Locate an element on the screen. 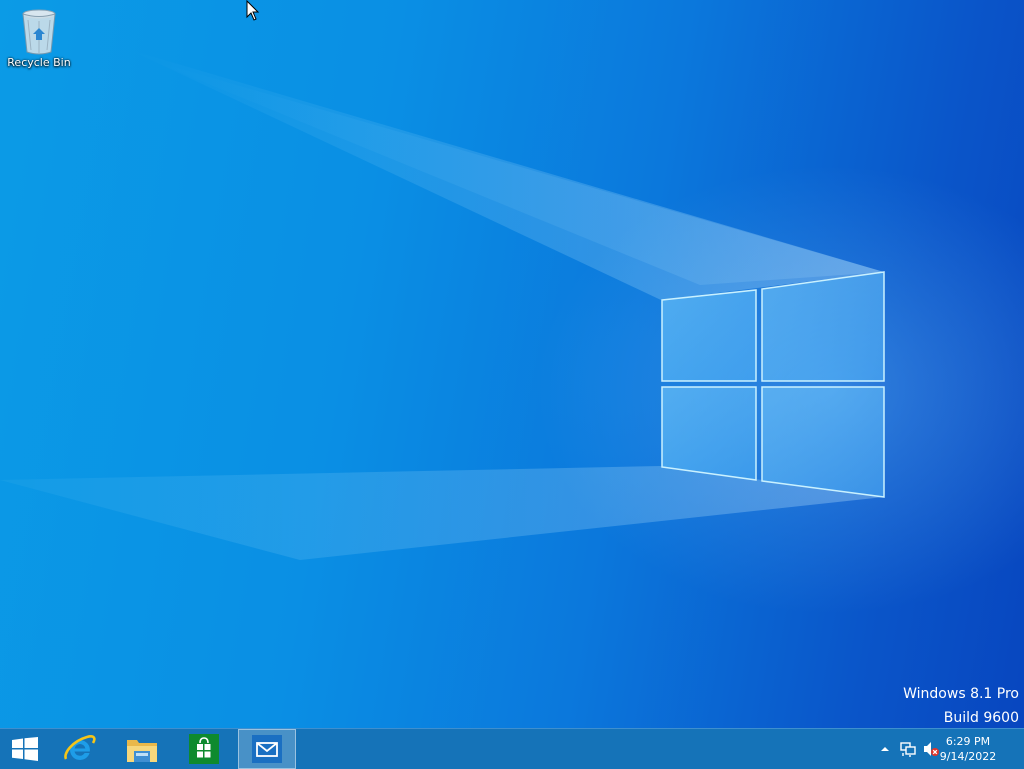 The width and height of the screenshot is (1024, 769). network-icon is located at coordinates (908, 749).